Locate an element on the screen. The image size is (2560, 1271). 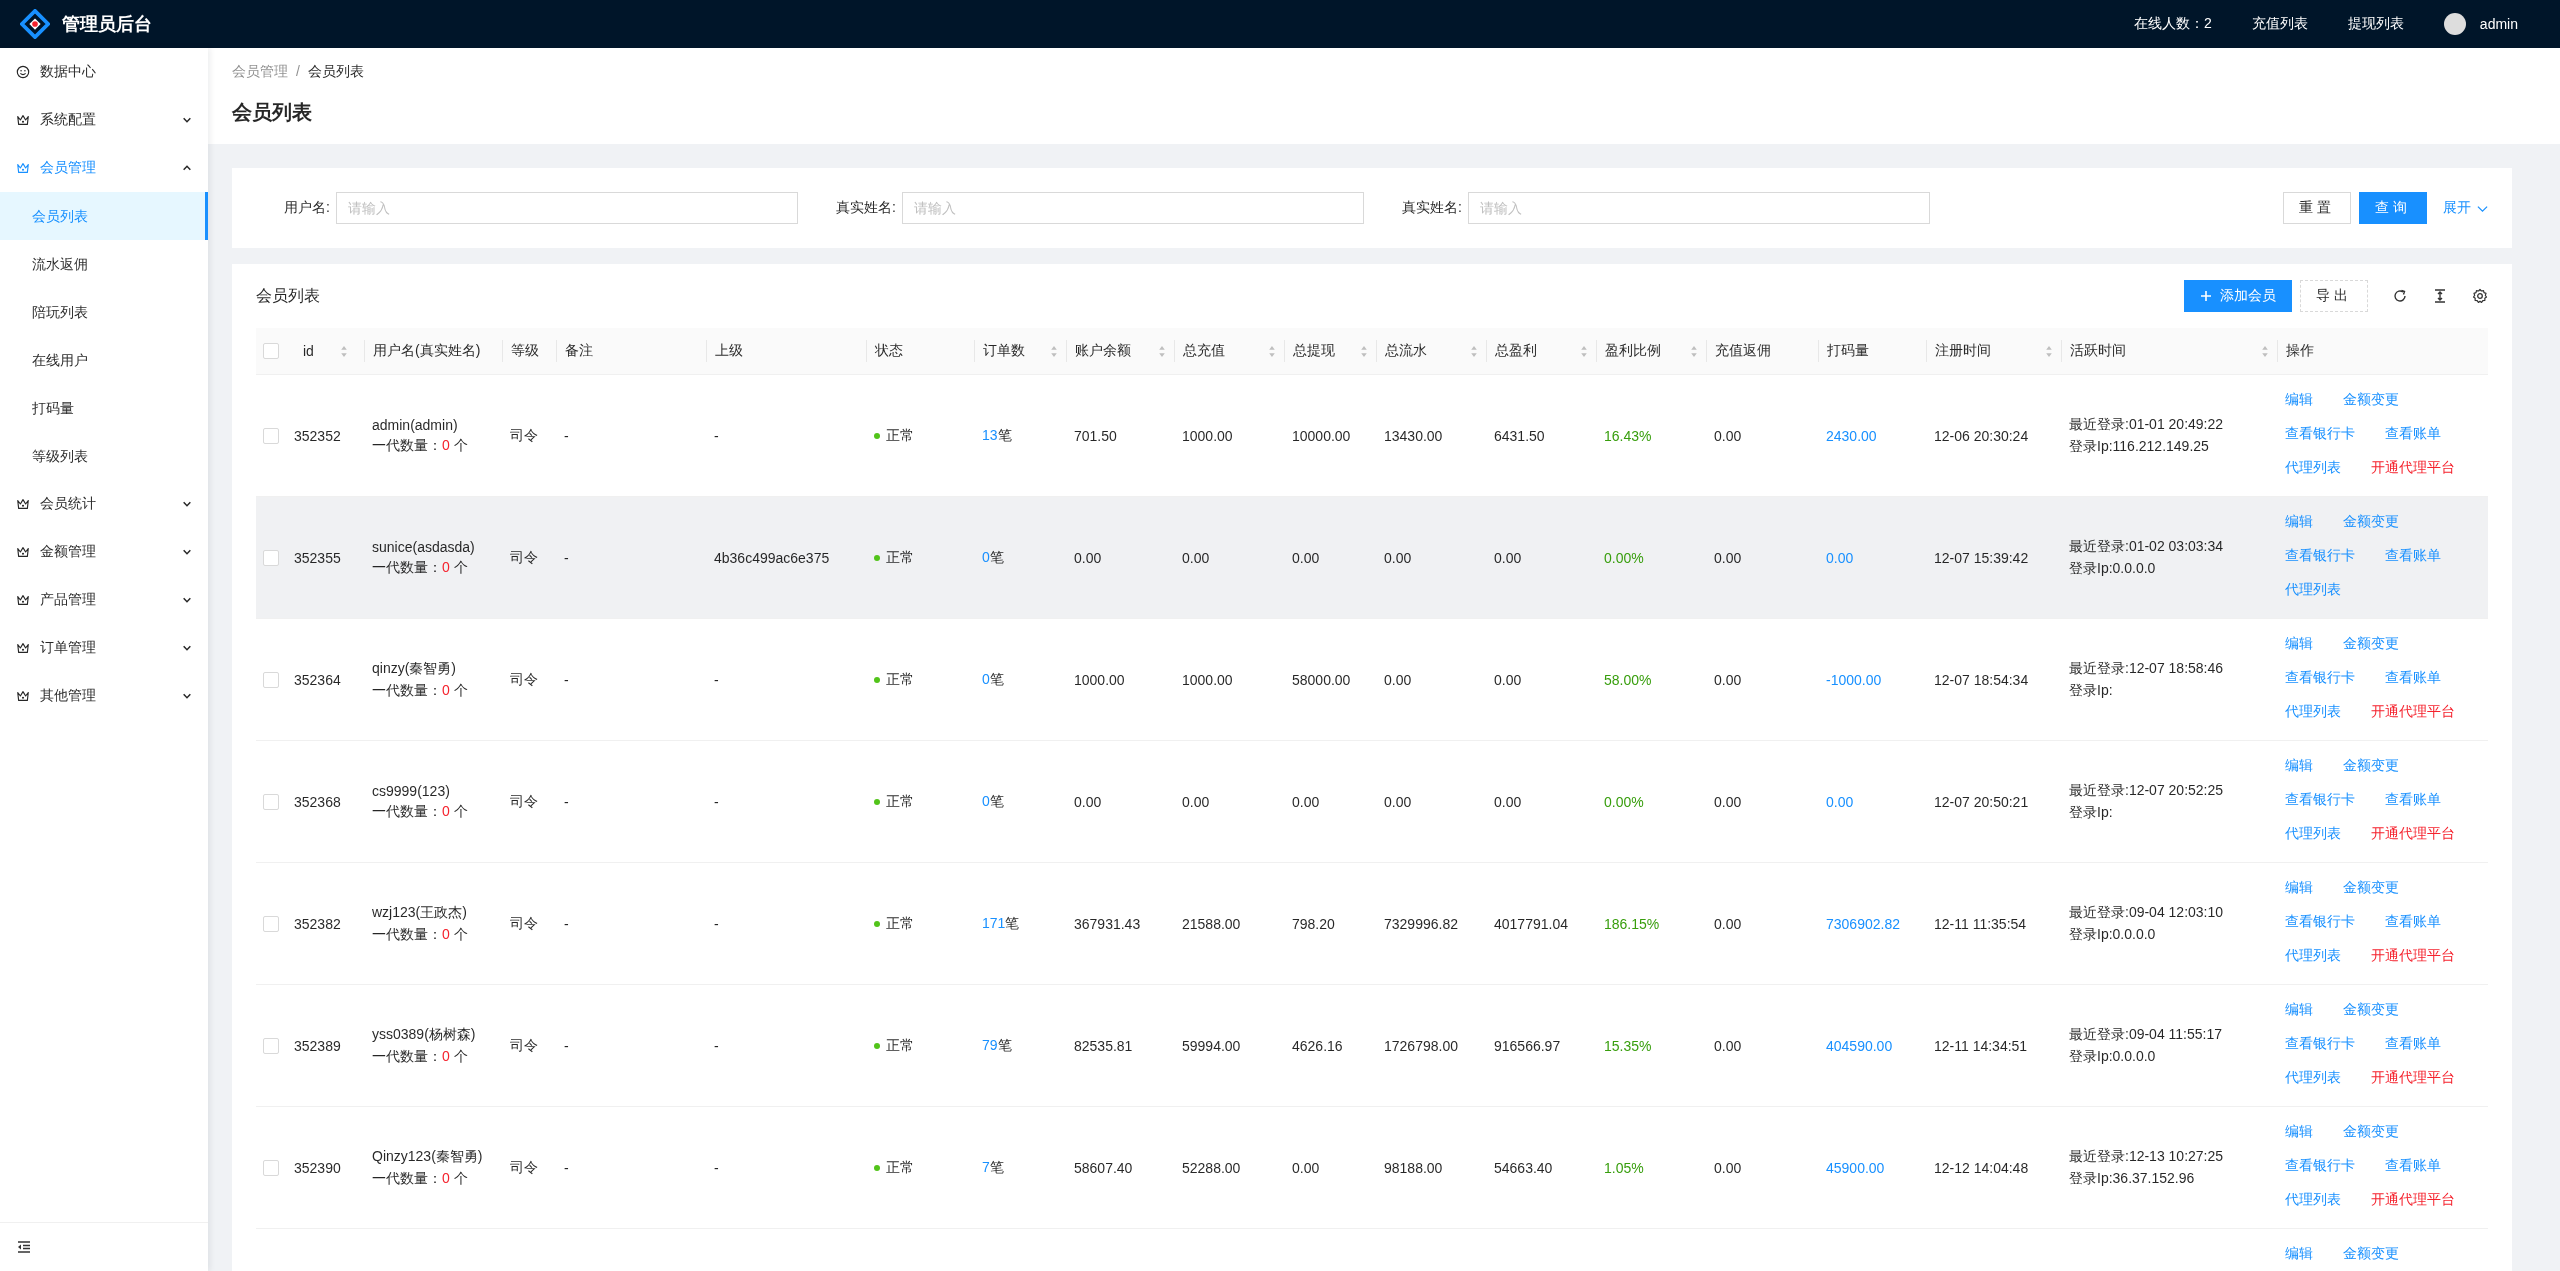
betting-amount: 45900.00 is located at coordinates (1855, 1167).